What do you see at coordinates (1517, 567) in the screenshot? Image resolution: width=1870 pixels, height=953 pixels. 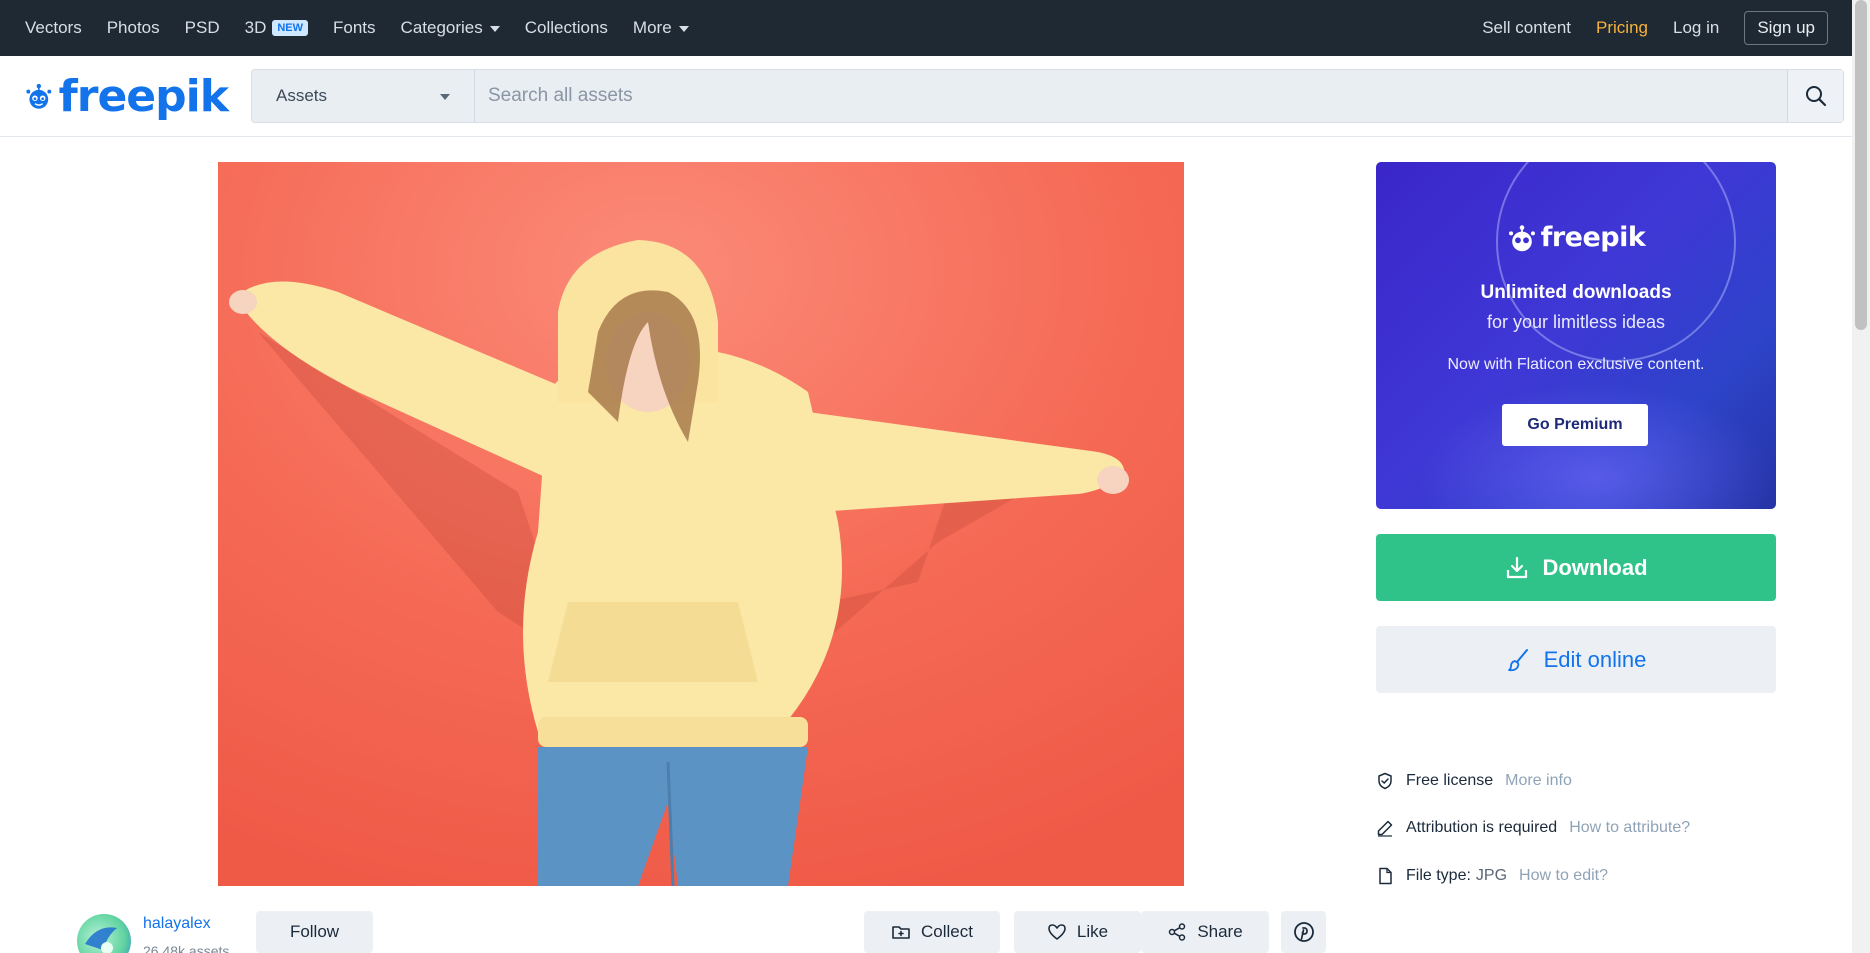 I see `download-icon` at bounding box center [1517, 567].